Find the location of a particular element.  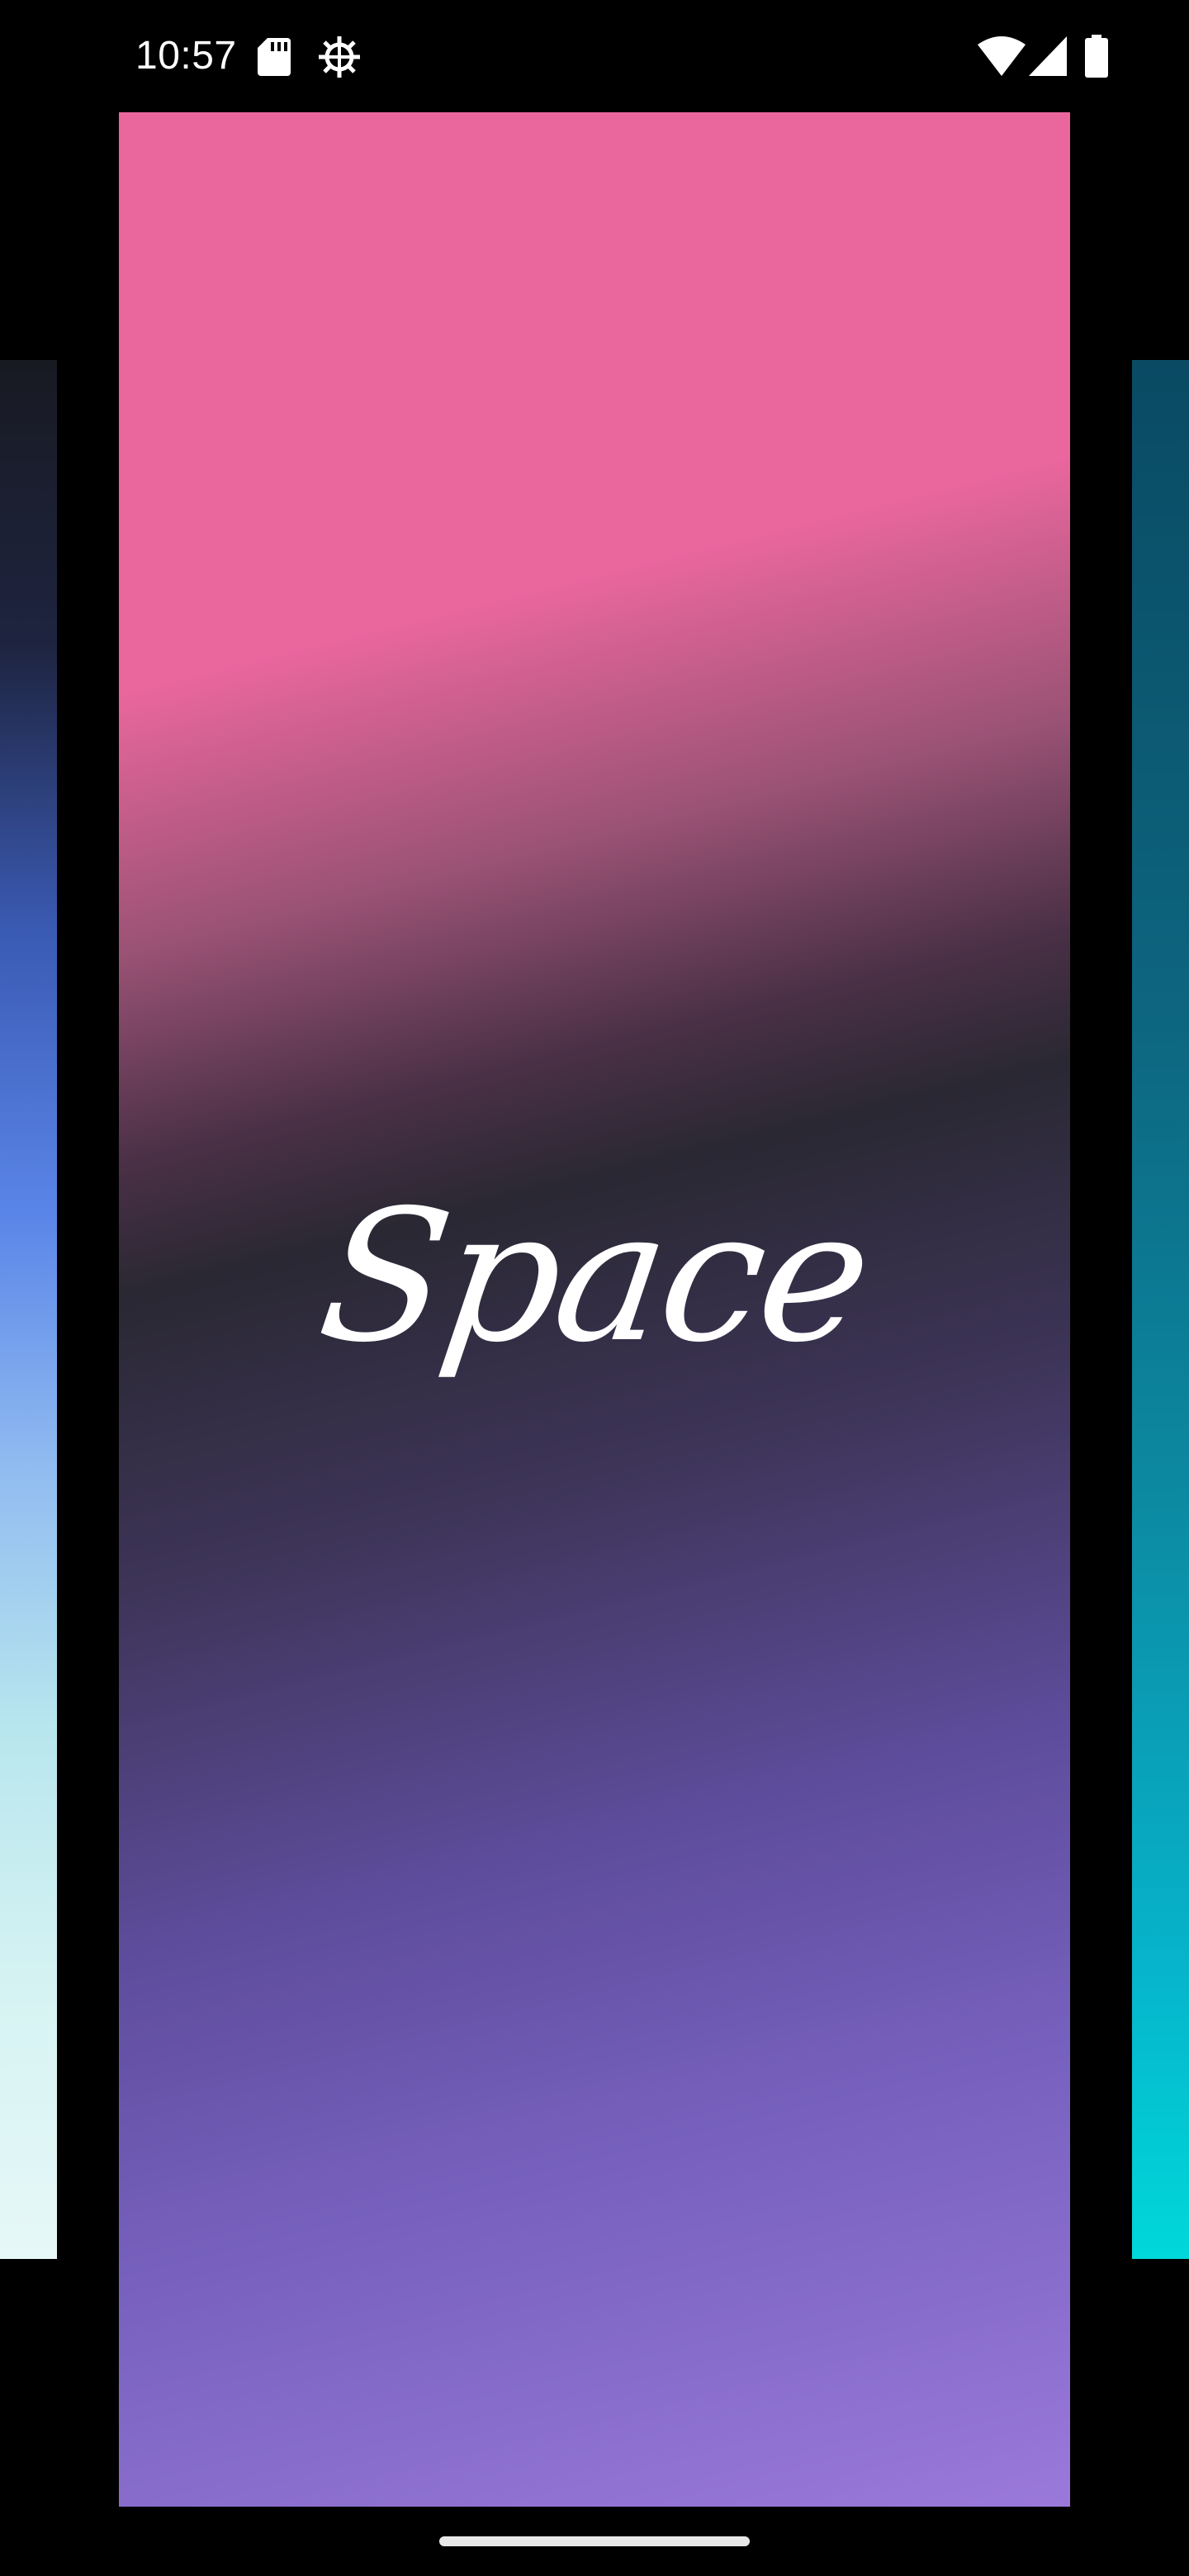

battery-icon is located at coordinates (1096, 56).